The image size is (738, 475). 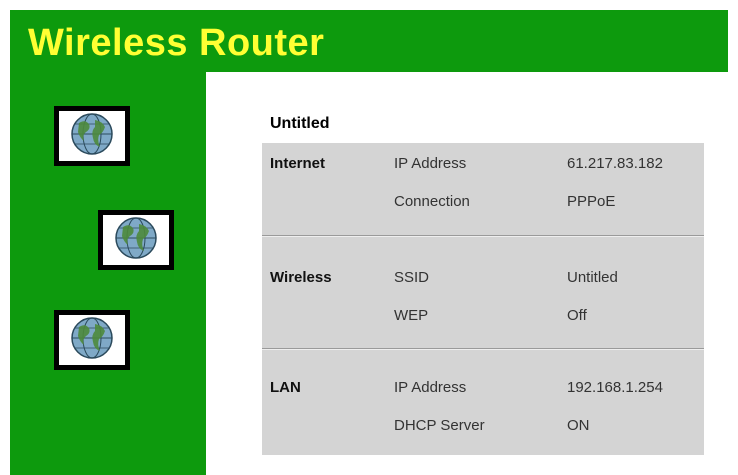 What do you see at coordinates (301, 277) in the screenshot?
I see `section-label-wireless: Wireless` at bounding box center [301, 277].